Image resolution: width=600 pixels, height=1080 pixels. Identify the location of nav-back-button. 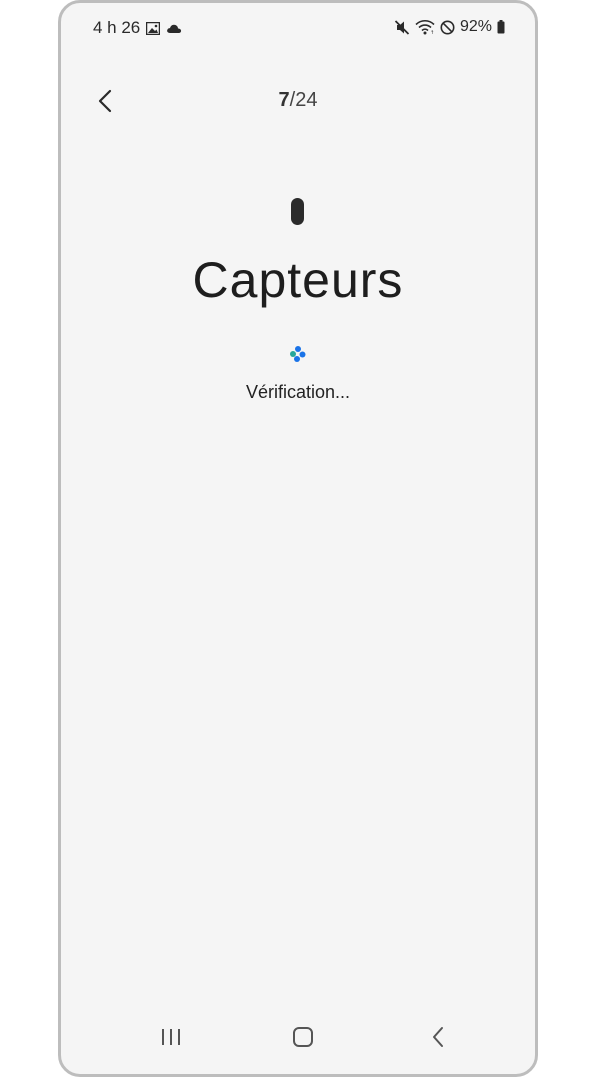
(438, 1037).